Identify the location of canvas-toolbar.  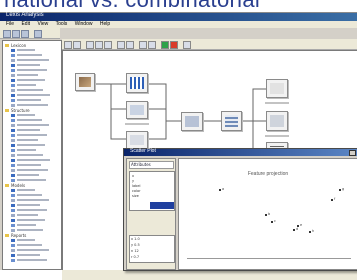
(209, 44).